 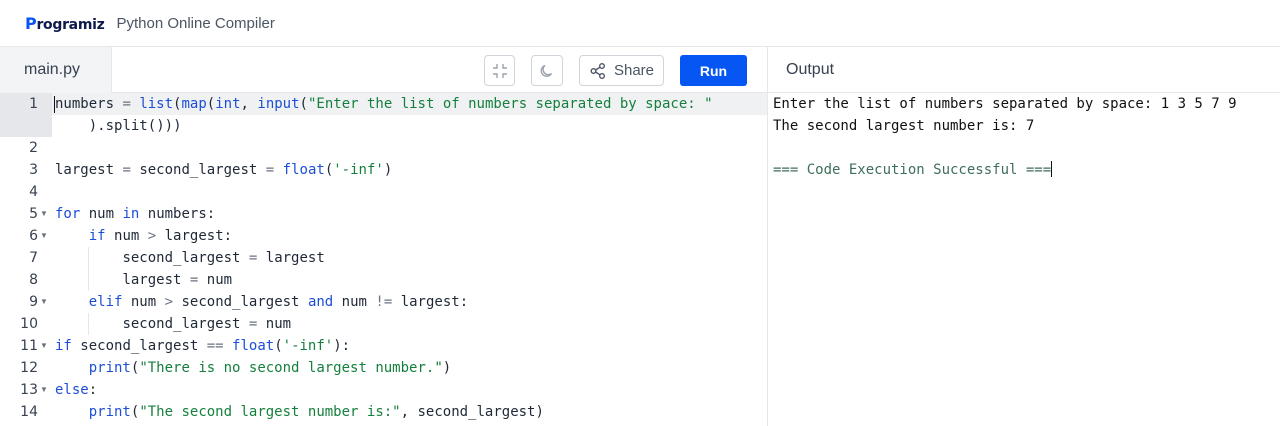 What do you see at coordinates (33, 192) in the screenshot?
I see `line-number: 4` at bounding box center [33, 192].